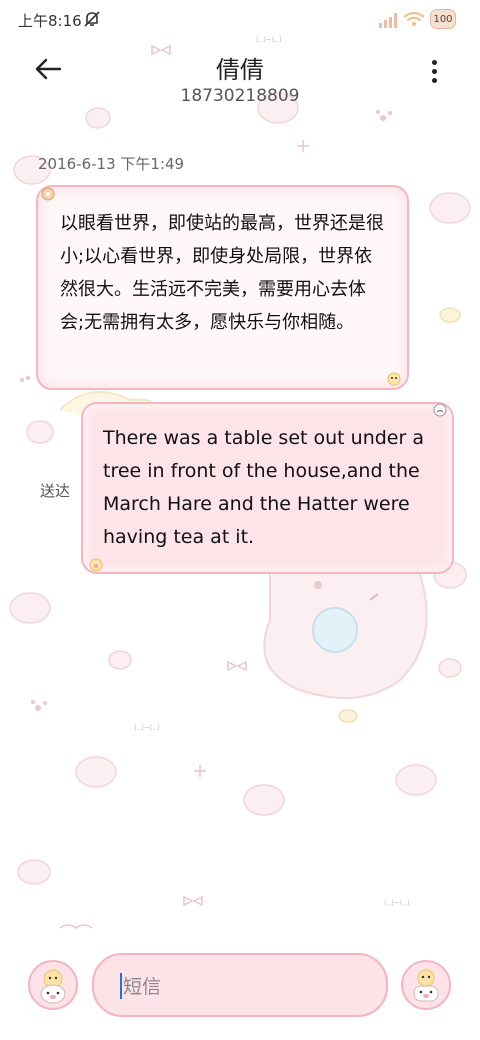 The image size is (480, 1040). I want to click on attach-button, so click(53, 985).